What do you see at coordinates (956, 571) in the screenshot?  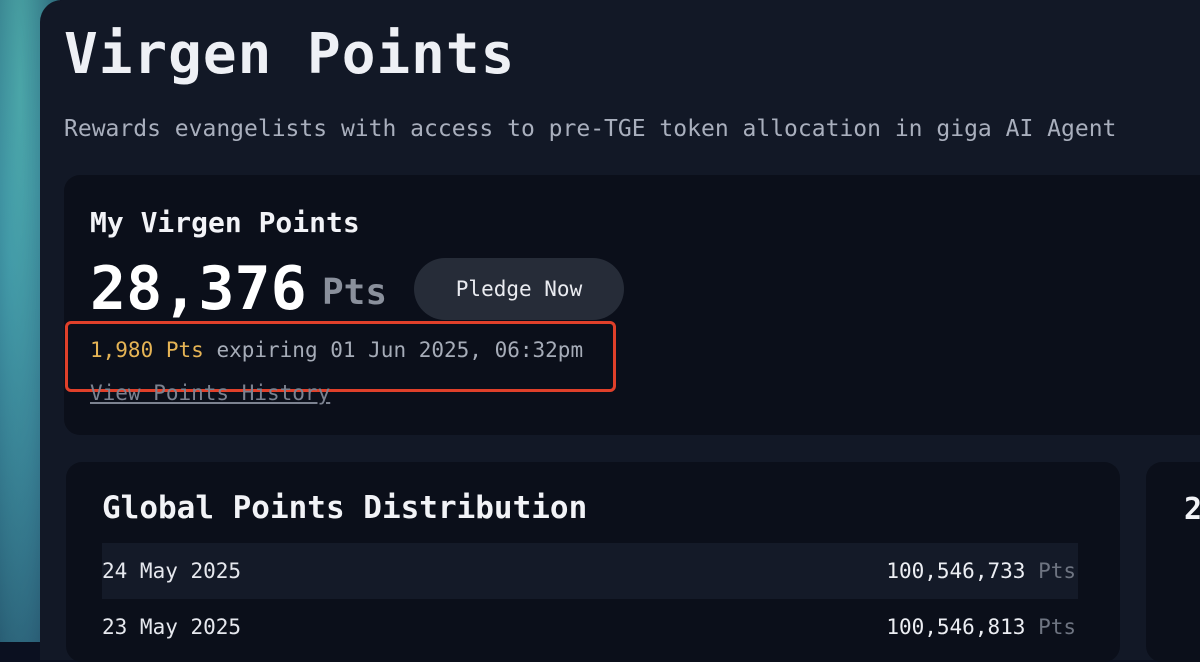 I see `row-points: 100,546,733` at bounding box center [956, 571].